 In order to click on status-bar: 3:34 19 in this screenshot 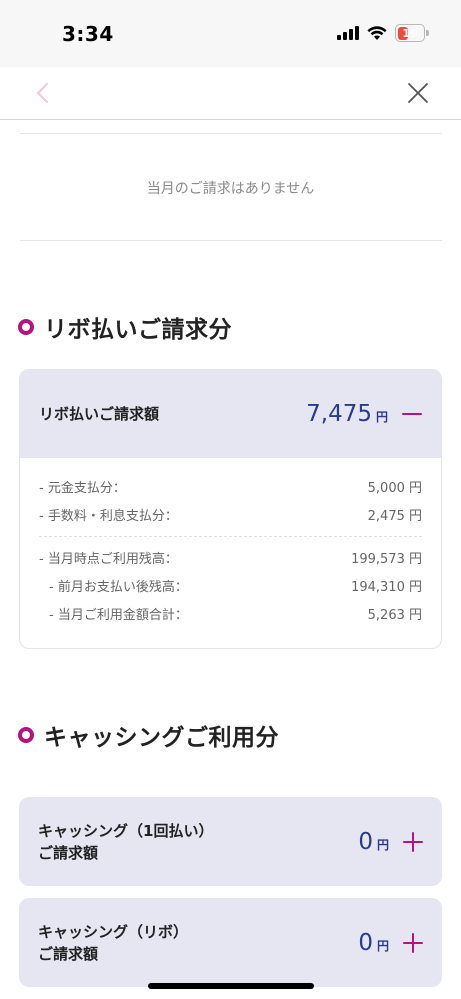, I will do `click(230, 33)`.